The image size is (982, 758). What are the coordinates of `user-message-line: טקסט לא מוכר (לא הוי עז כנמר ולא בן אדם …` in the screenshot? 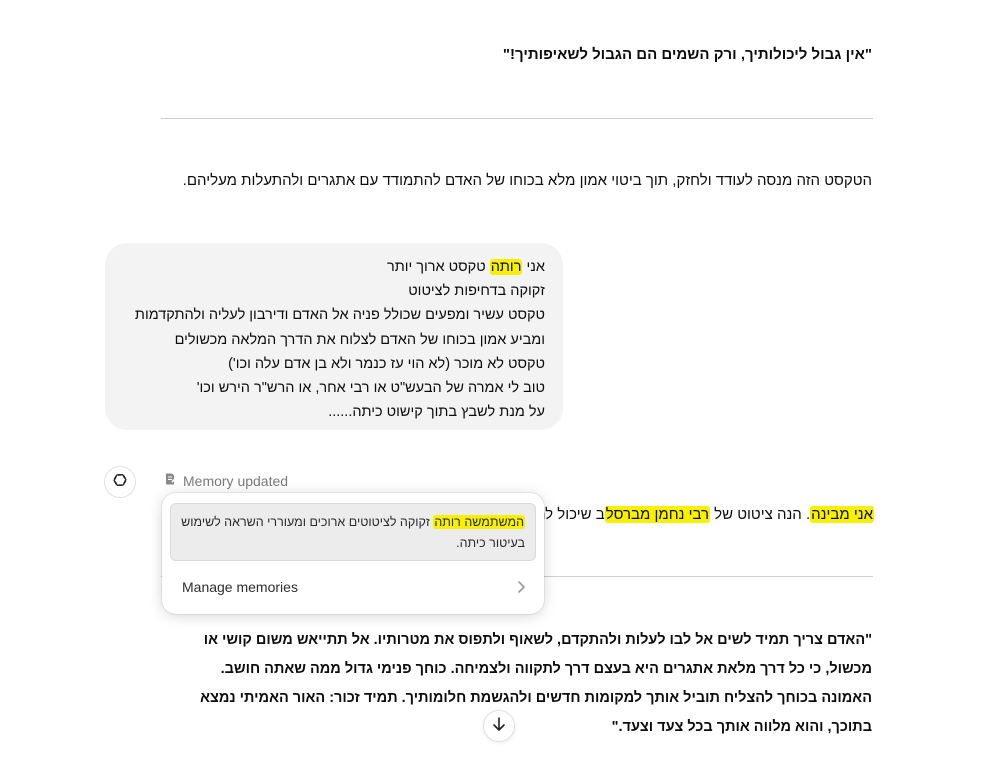 It's located at (386, 363).